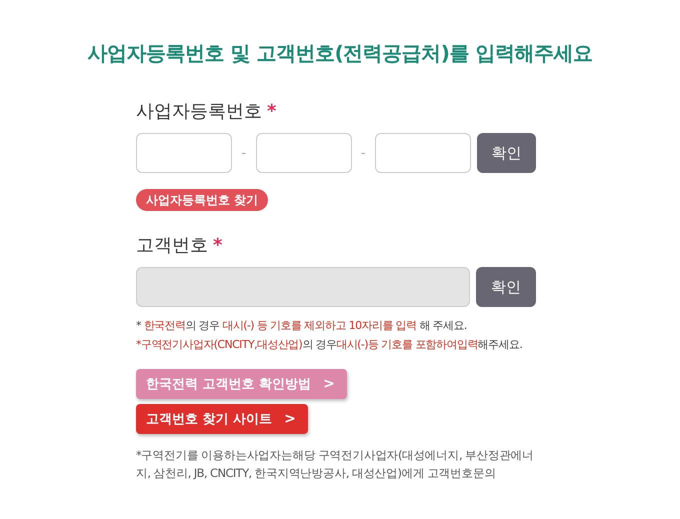 This screenshot has height=519, width=680. What do you see at coordinates (506, 153) in the screenshot?
I see `confirm-button: 확인` at bounding box center [506, 153].